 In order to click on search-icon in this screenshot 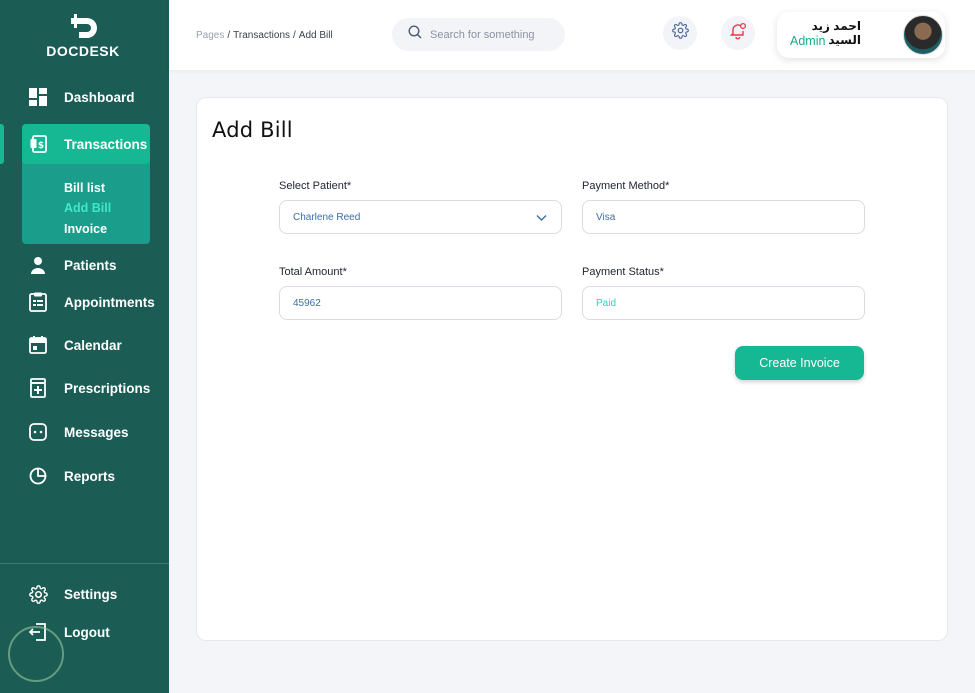, I will do `click(415, 34)`.